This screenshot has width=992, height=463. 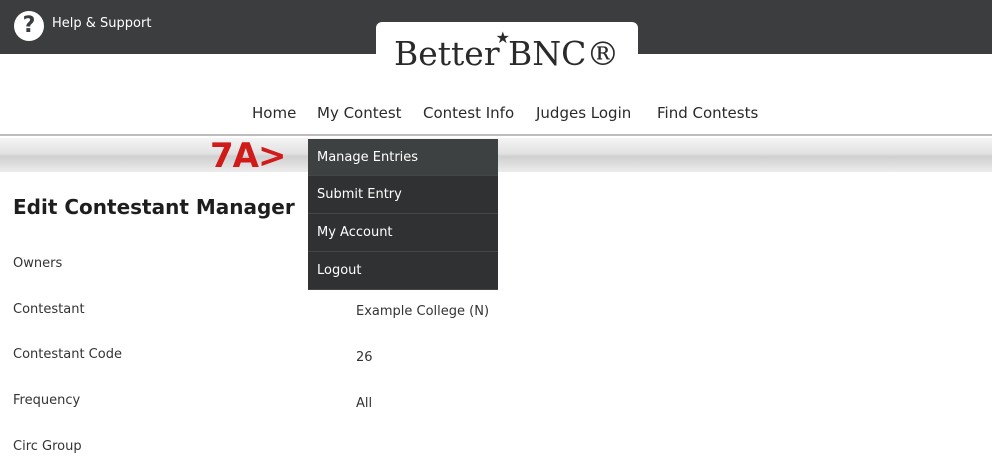 What do you see at coordinates (423, 311) in the screenshot?
I see `field-value-contestant: Example College (N)` at bounding box center [423, 311].